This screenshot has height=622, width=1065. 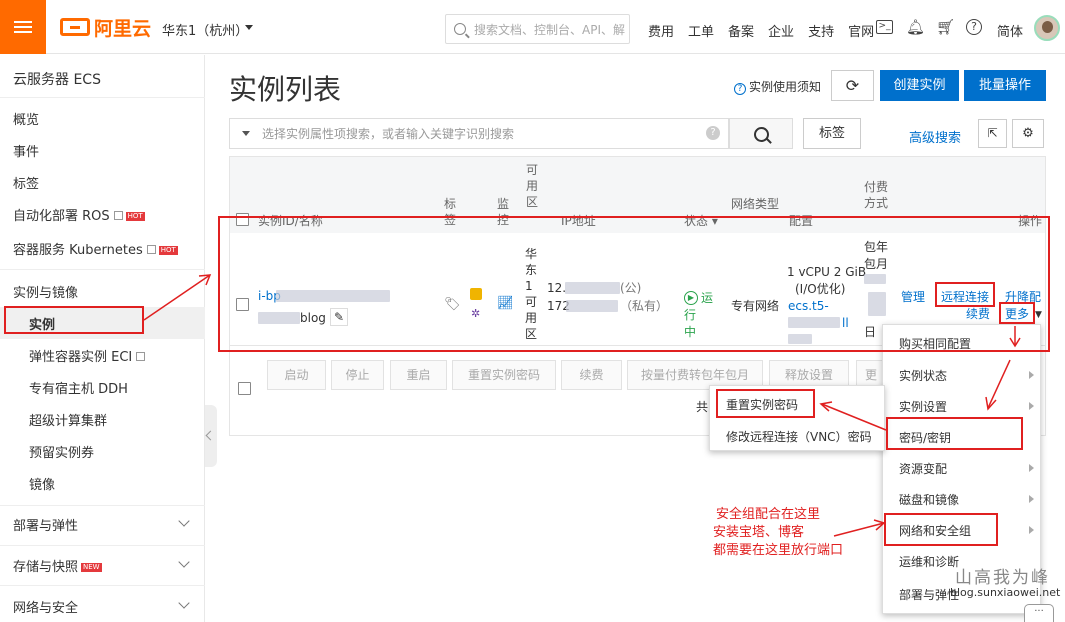 What do you see at coordinates (1002, 578) in the screenshot?
I see `watermark-name: 山高我为峰` at bounding box center [1002, 578].